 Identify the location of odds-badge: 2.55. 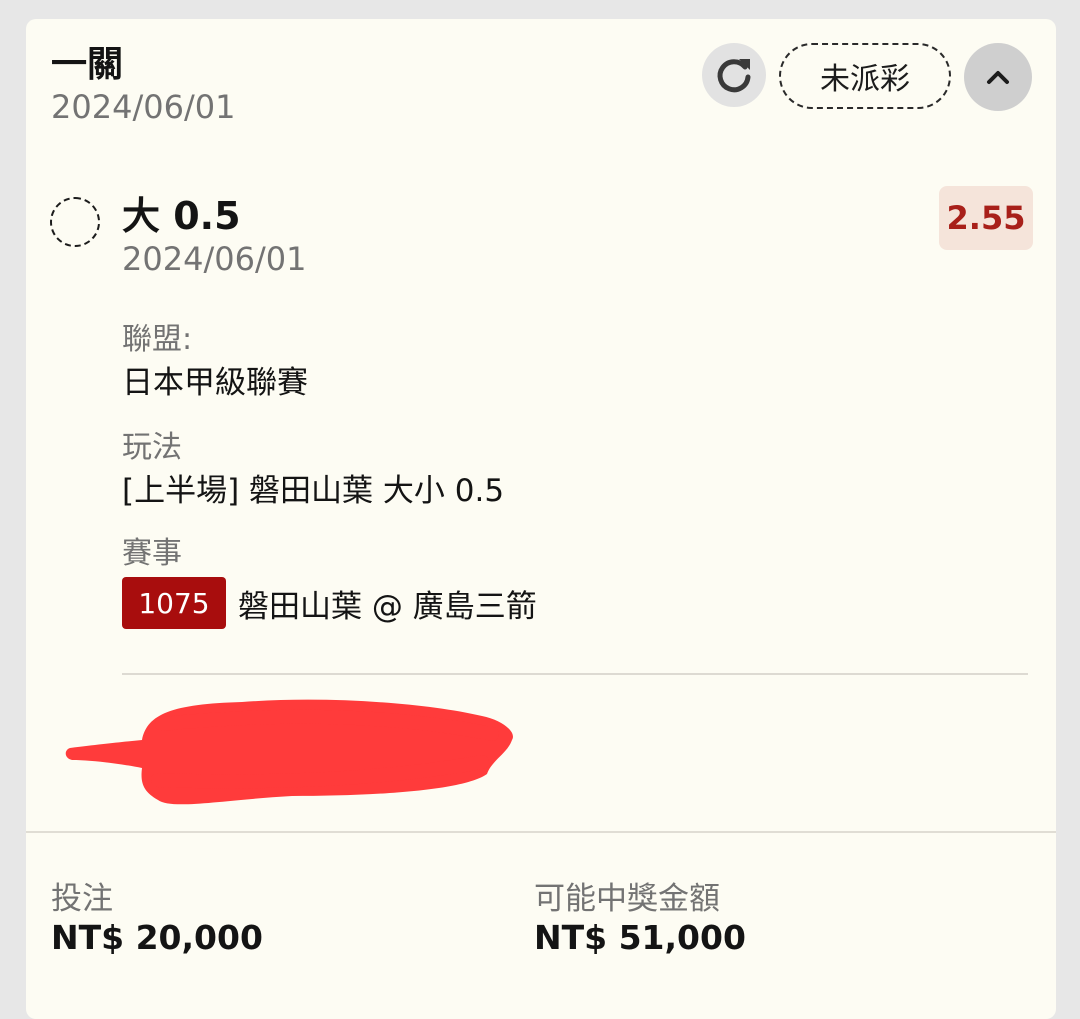
(986, 218).